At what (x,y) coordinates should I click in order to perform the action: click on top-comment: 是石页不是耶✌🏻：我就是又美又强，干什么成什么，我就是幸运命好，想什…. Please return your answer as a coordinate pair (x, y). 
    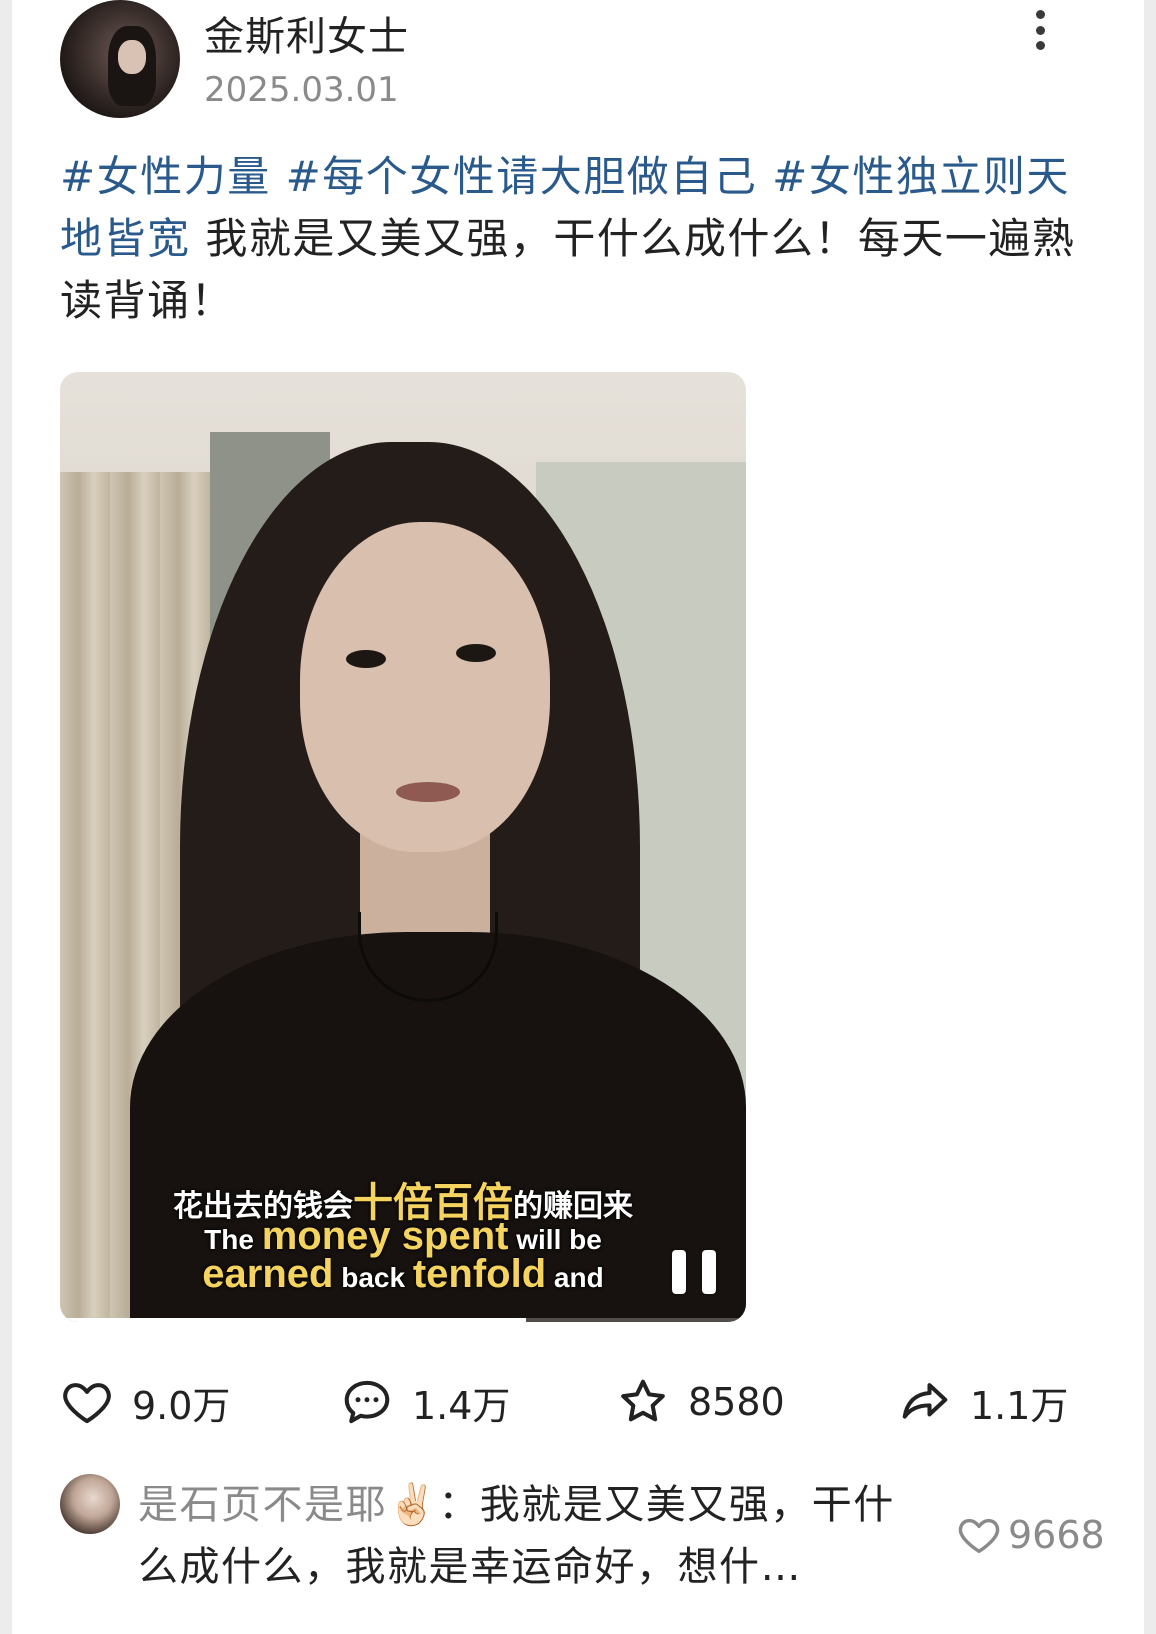
    Looking at the image, I should click on (528, 1536).